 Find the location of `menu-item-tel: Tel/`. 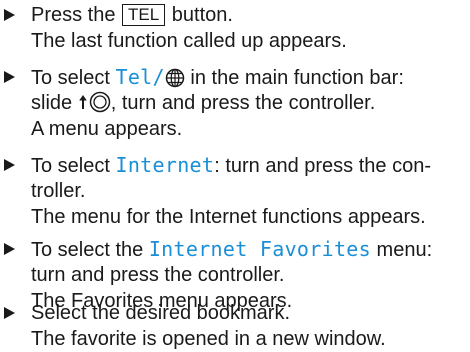

menu-item-tel: Tel/ is located at coordinates (140, 77).